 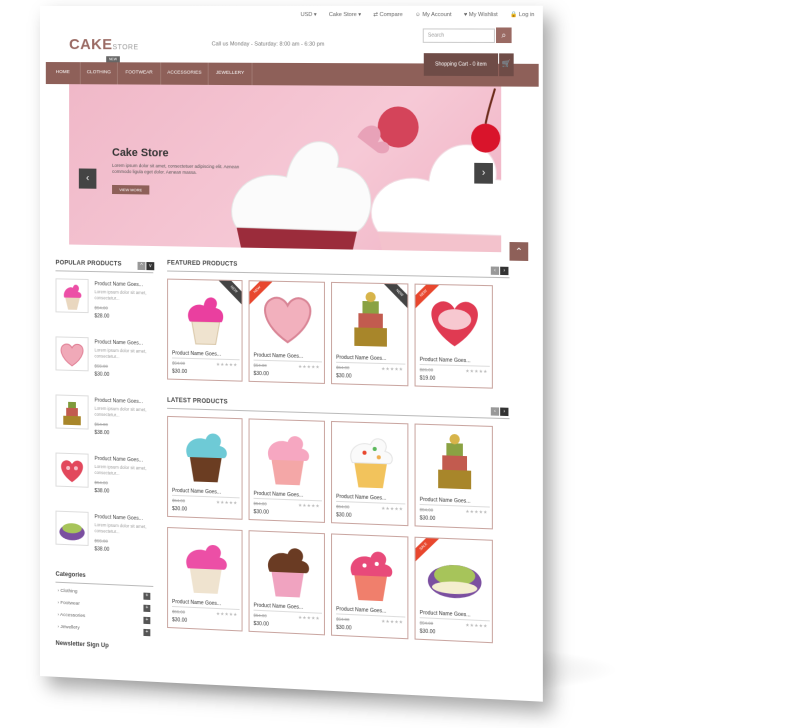 I want to click on nav-item-footwear: Footwear, so click(x=139, y=73).